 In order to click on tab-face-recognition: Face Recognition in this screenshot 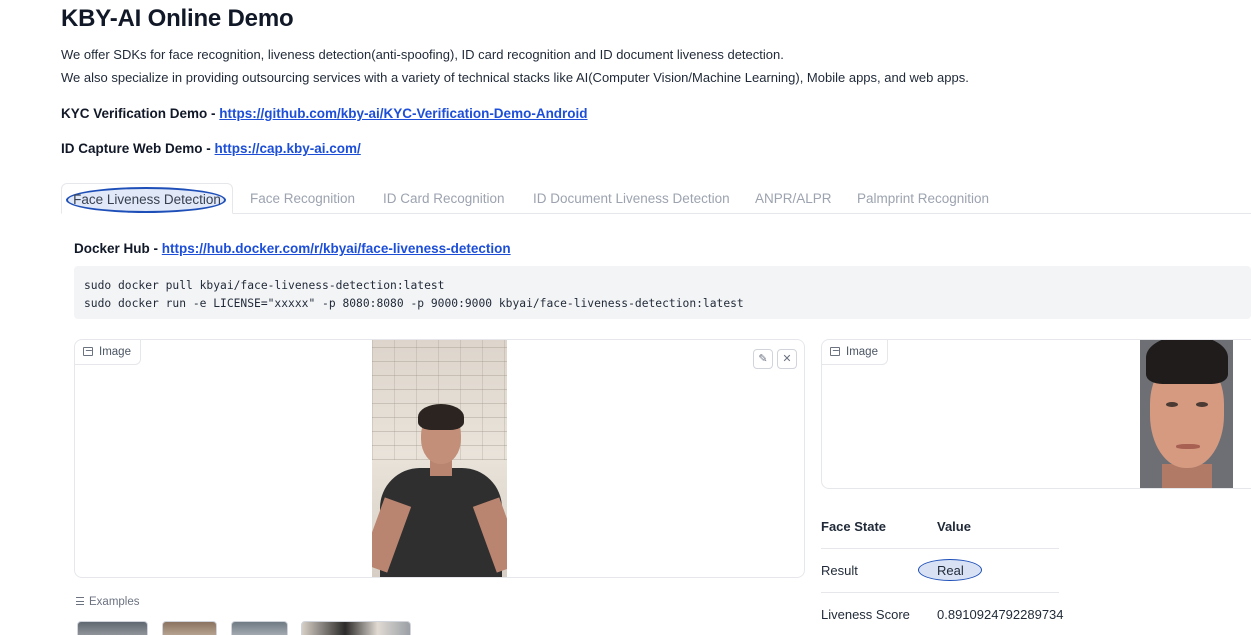, I will do `click(302, 198)`.